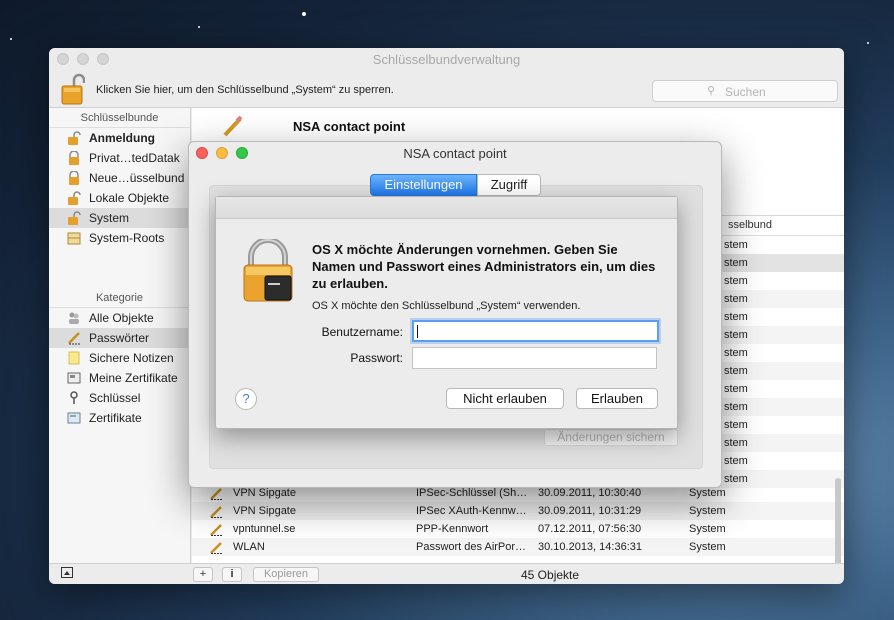 The height and width of the screenshot is (620, 894). Describe the element at coordinates (590, 493) in the screenshot. I see `row-date: 30.09.2011, 10:30:40` at that location.